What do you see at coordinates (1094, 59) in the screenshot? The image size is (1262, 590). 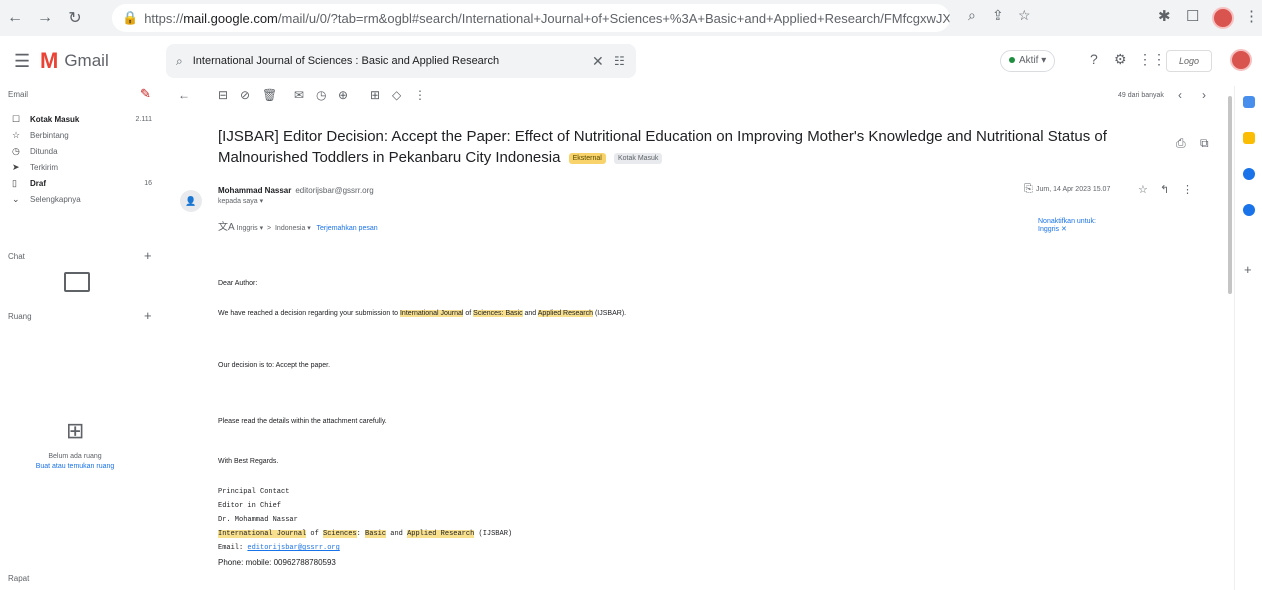 I see `help-icon: ?` at bounding box center [1094, 59].